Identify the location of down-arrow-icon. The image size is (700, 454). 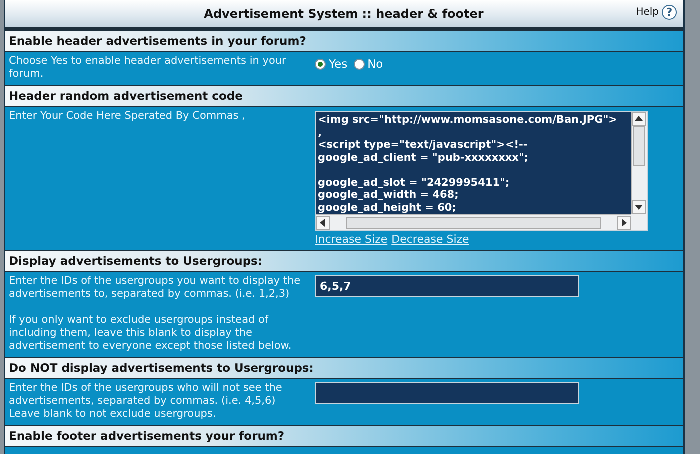
(639, 207).